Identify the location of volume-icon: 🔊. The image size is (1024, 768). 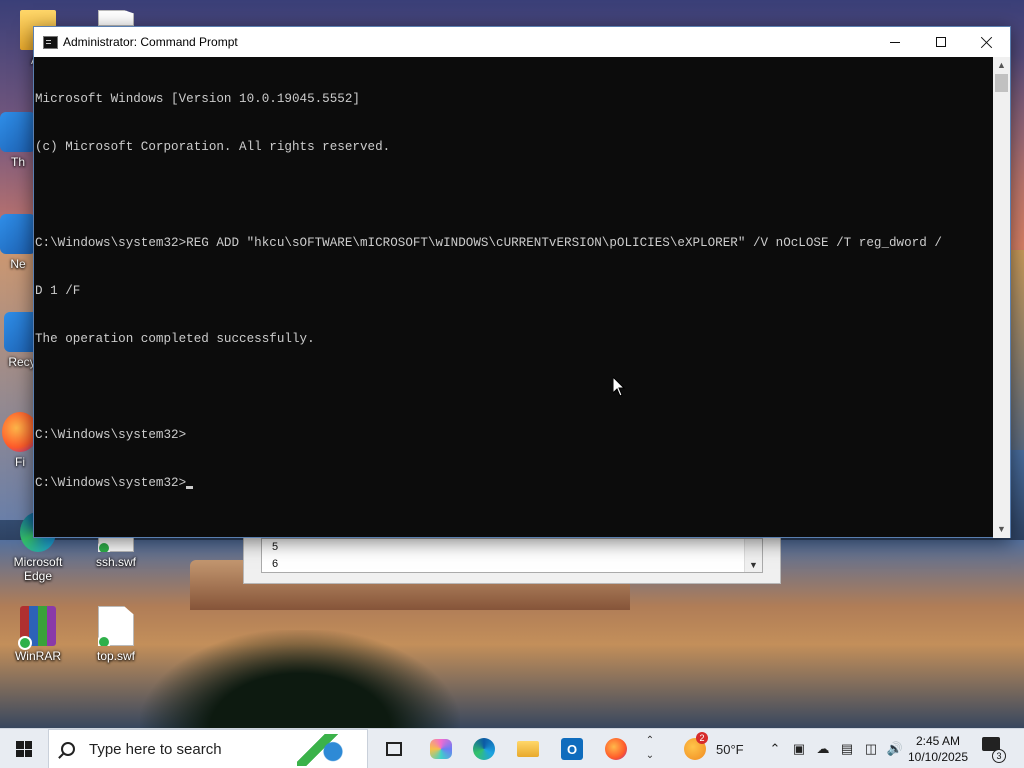
(895, 749).